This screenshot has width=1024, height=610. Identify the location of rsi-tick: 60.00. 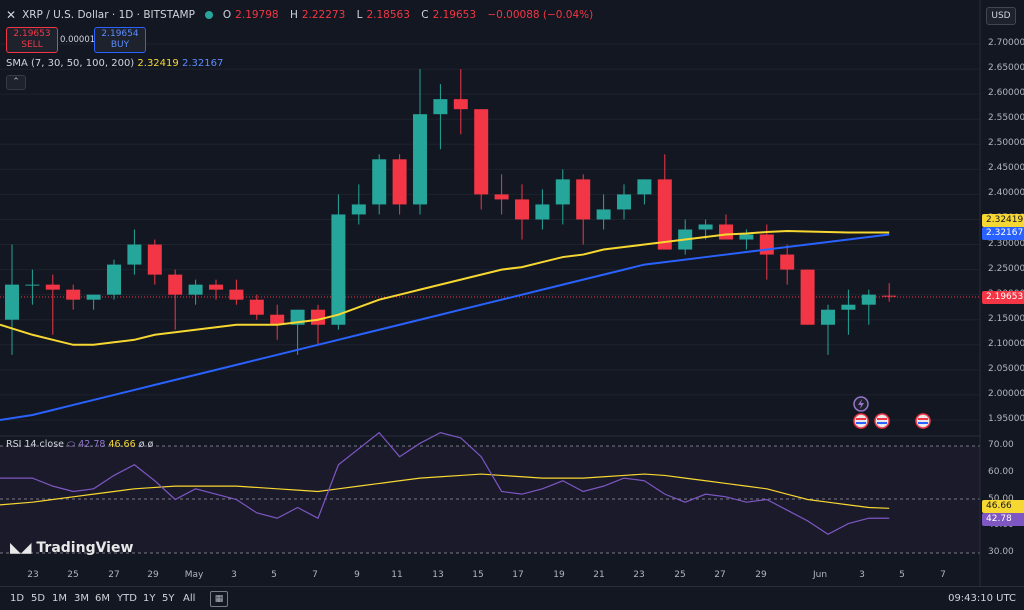
(1001, 471).